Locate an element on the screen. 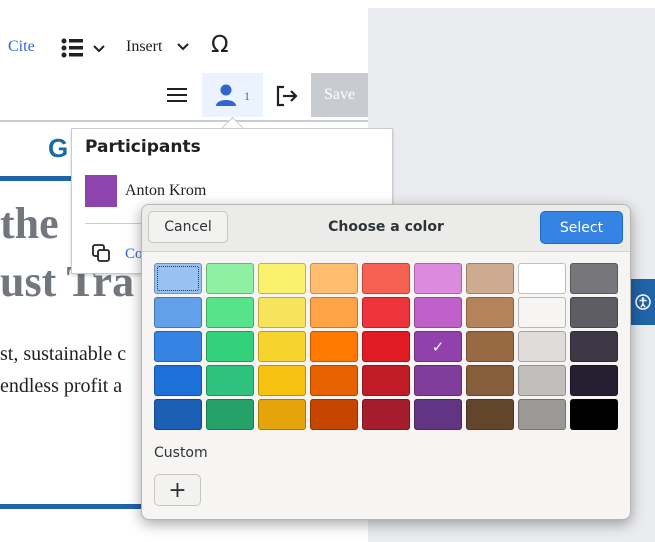  add-custom-color-button: + is located at coordinates (177, 490).